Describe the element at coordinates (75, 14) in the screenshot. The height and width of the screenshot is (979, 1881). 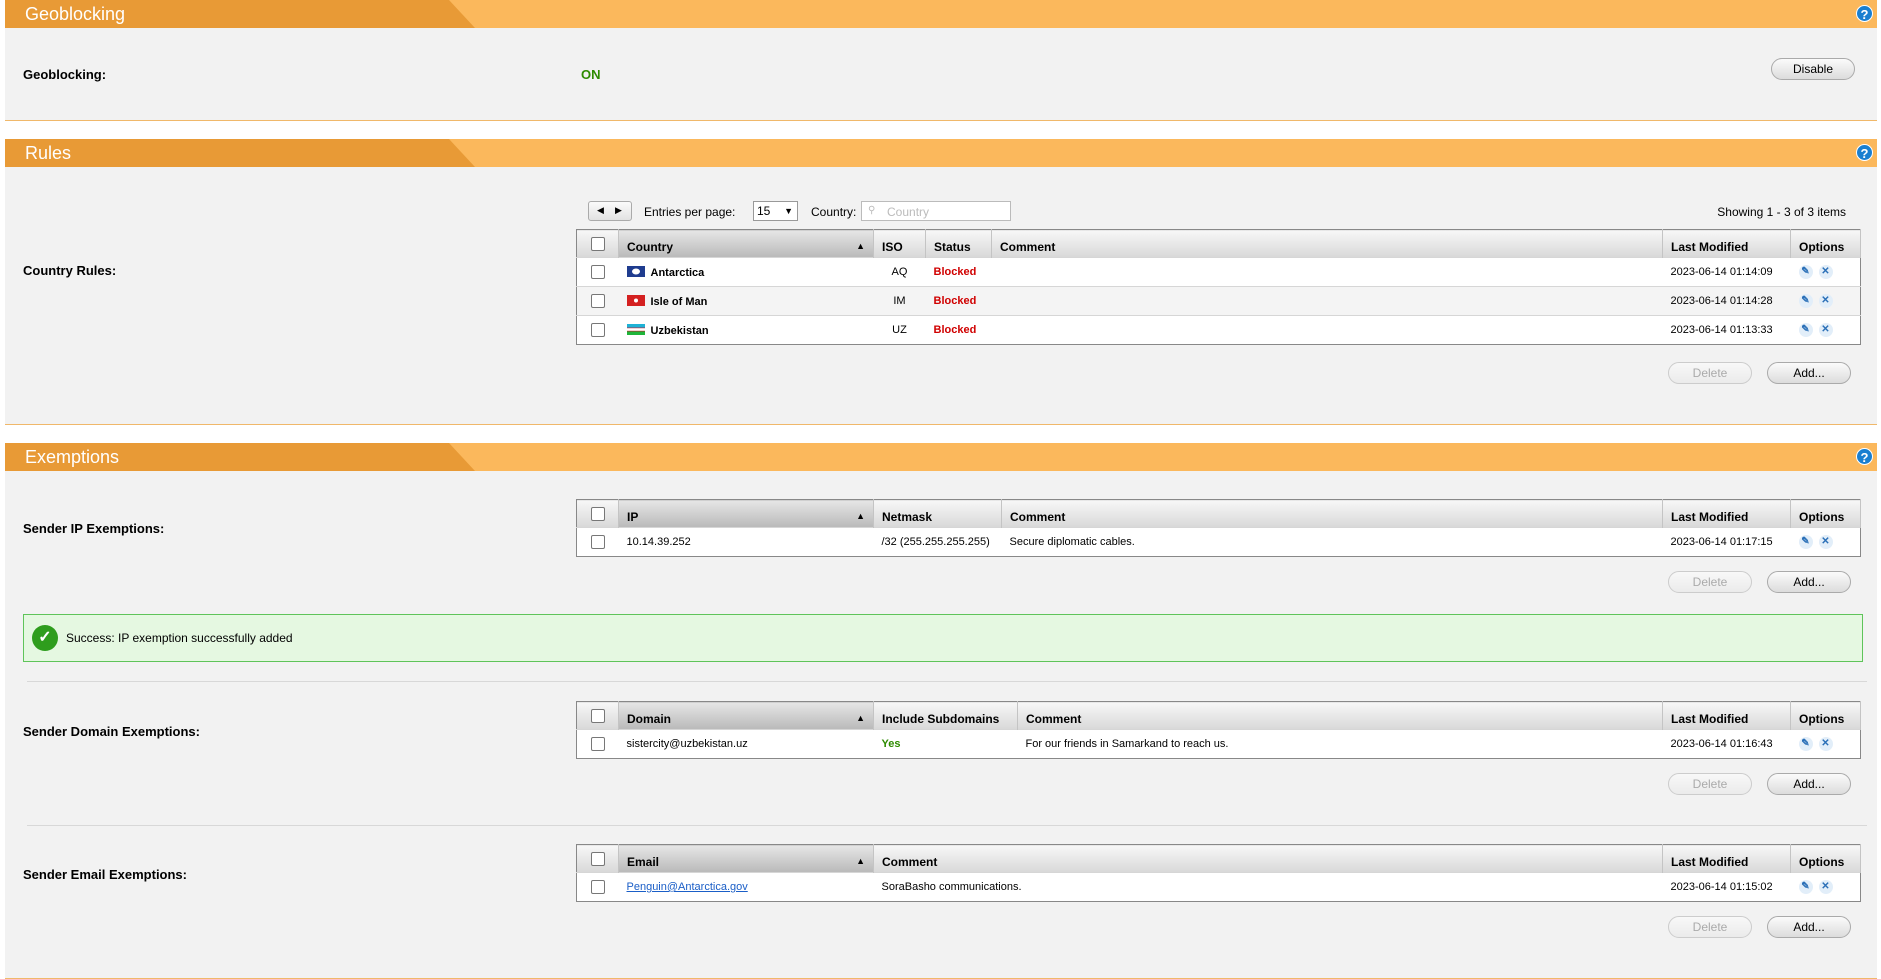
I see `geoblocking-title: Geoblocking` at that location.